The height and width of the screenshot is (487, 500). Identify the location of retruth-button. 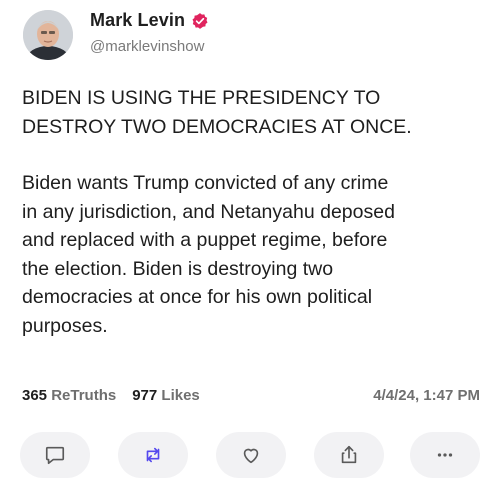
(153, 455).